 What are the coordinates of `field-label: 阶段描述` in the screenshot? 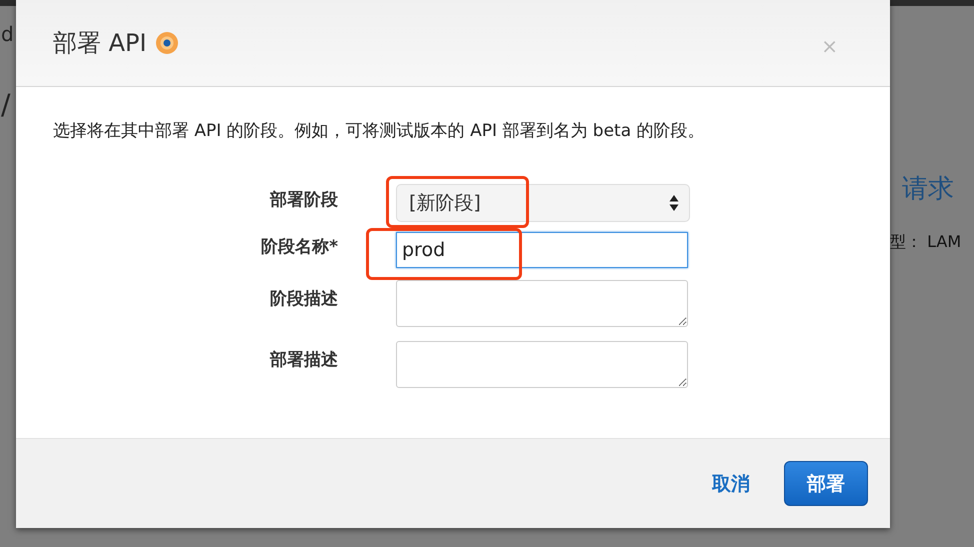 It's located at (304, 299).